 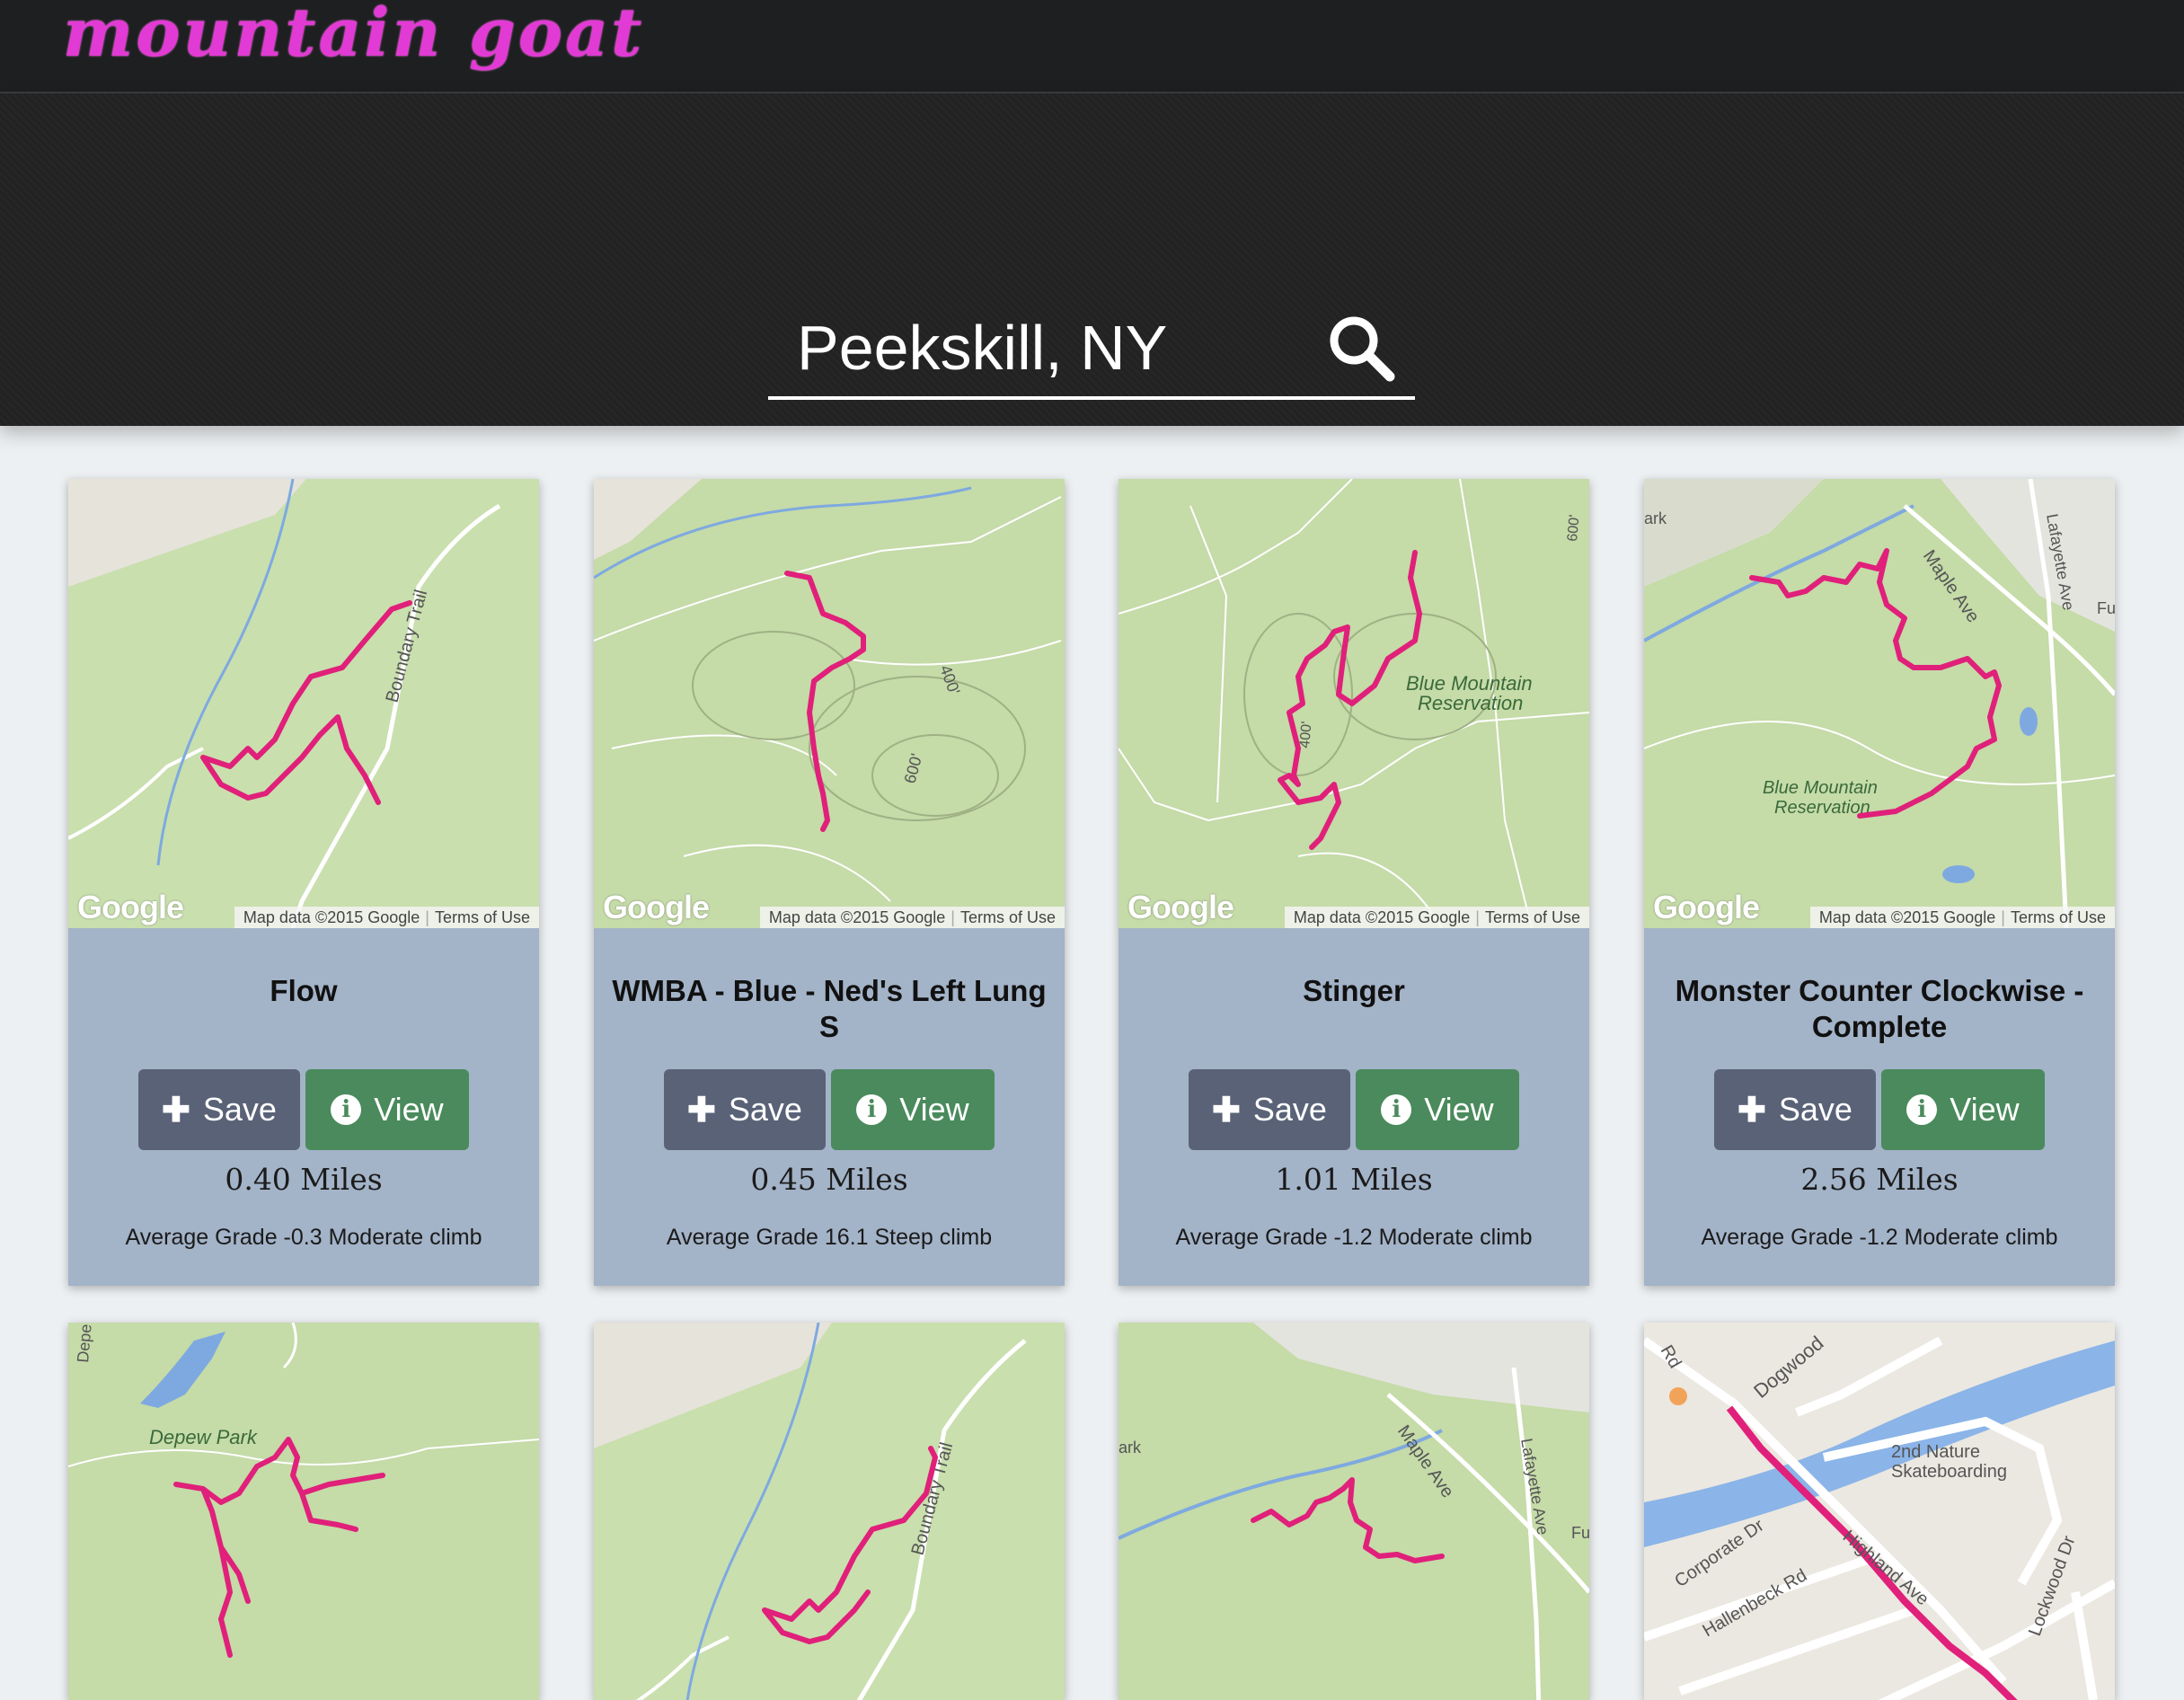 I want to click on trail-name: Flow, so click(x=304, y=991).